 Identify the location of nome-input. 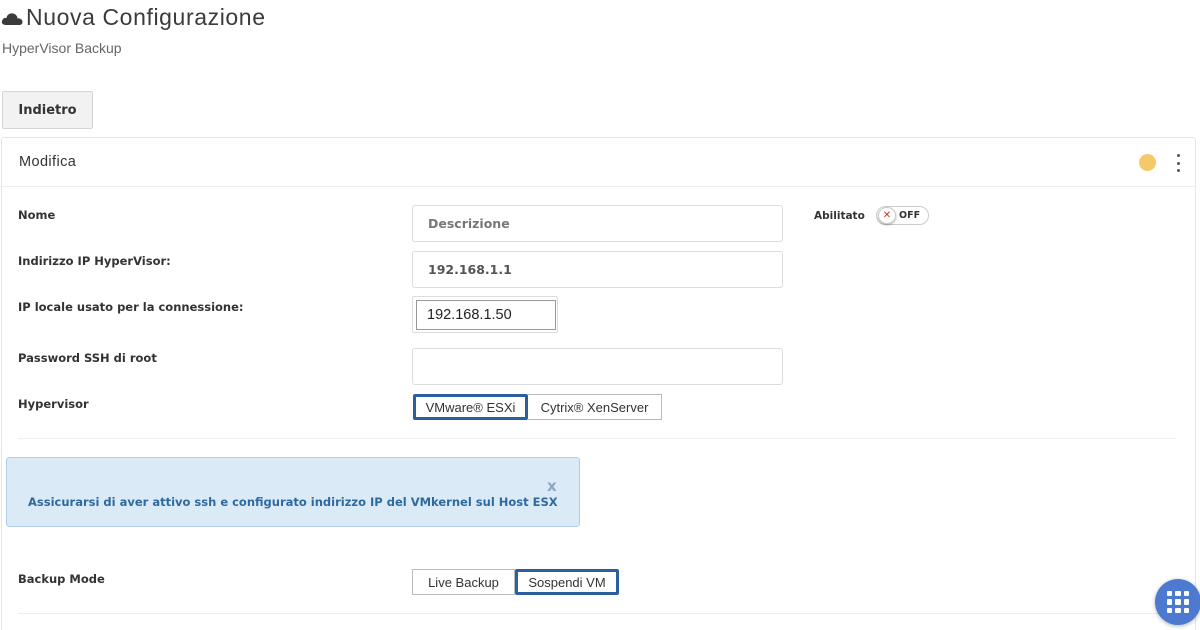
(597, 223).